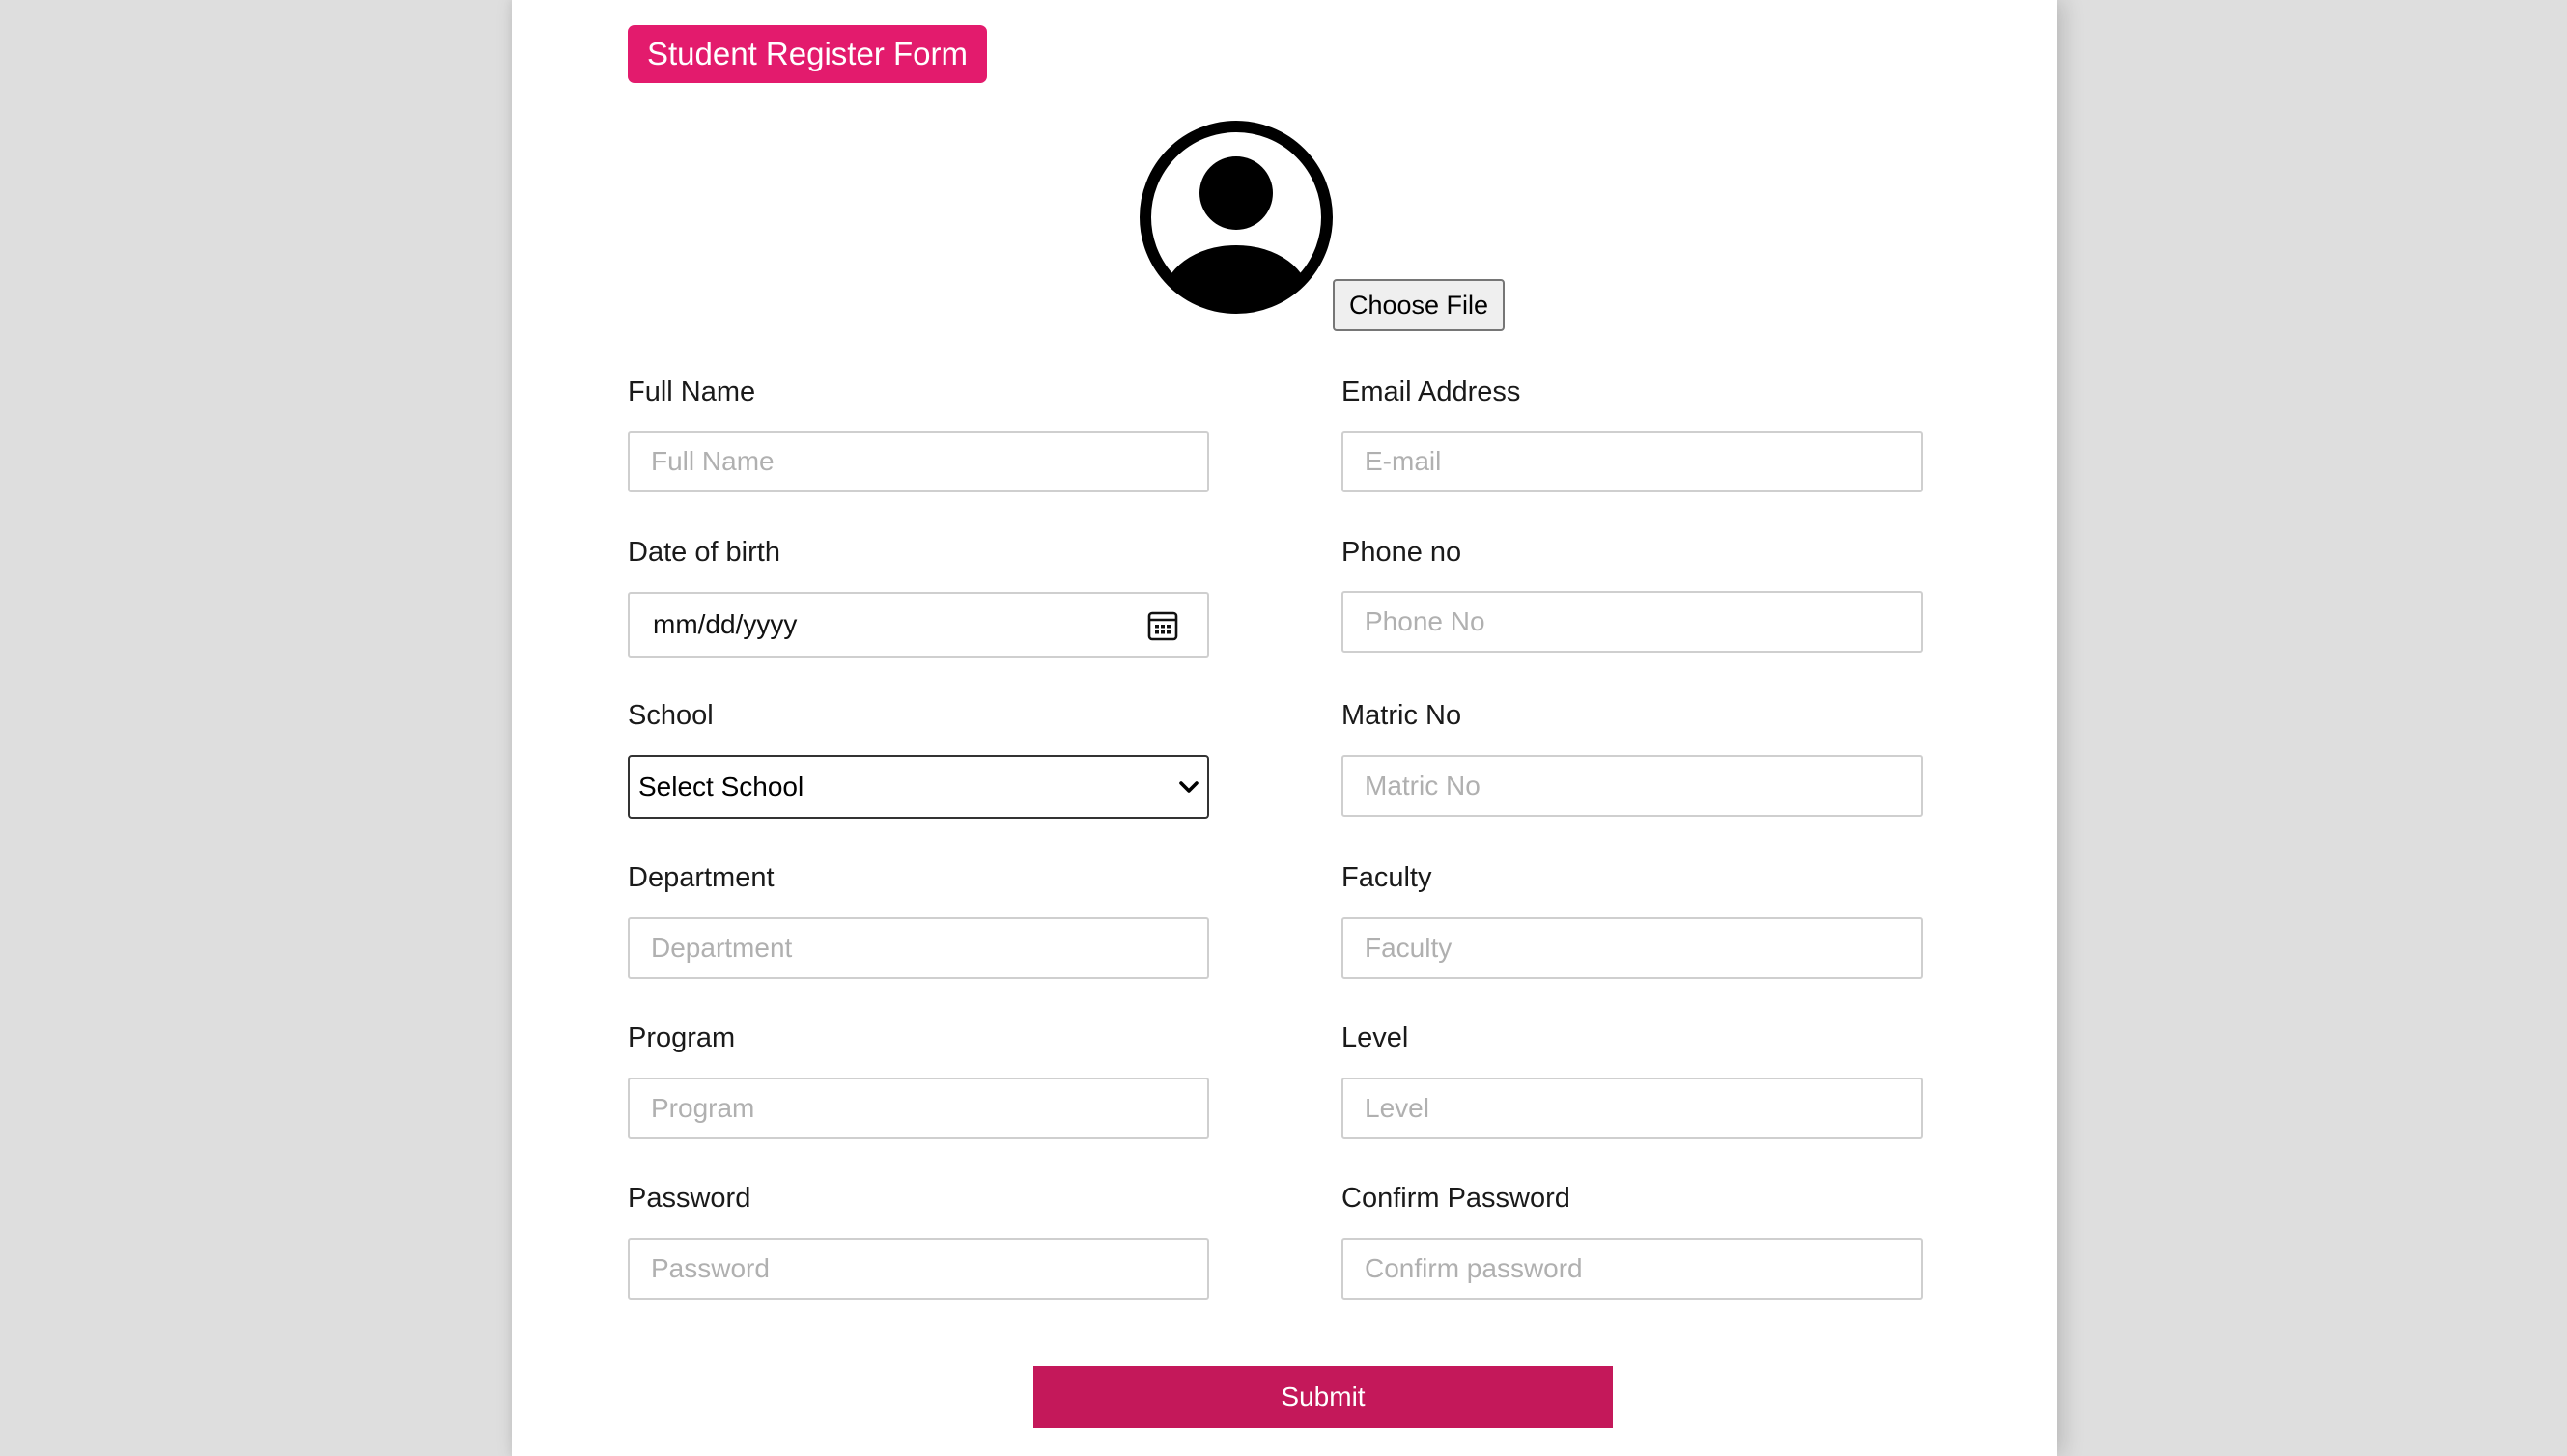 Image resolution: width=2567 pixels, height=1456 pixels. What do you see at coordinates (1632, 786) in the screenshot?
I see `matric-no-input` at bounding box center [1632, 786].